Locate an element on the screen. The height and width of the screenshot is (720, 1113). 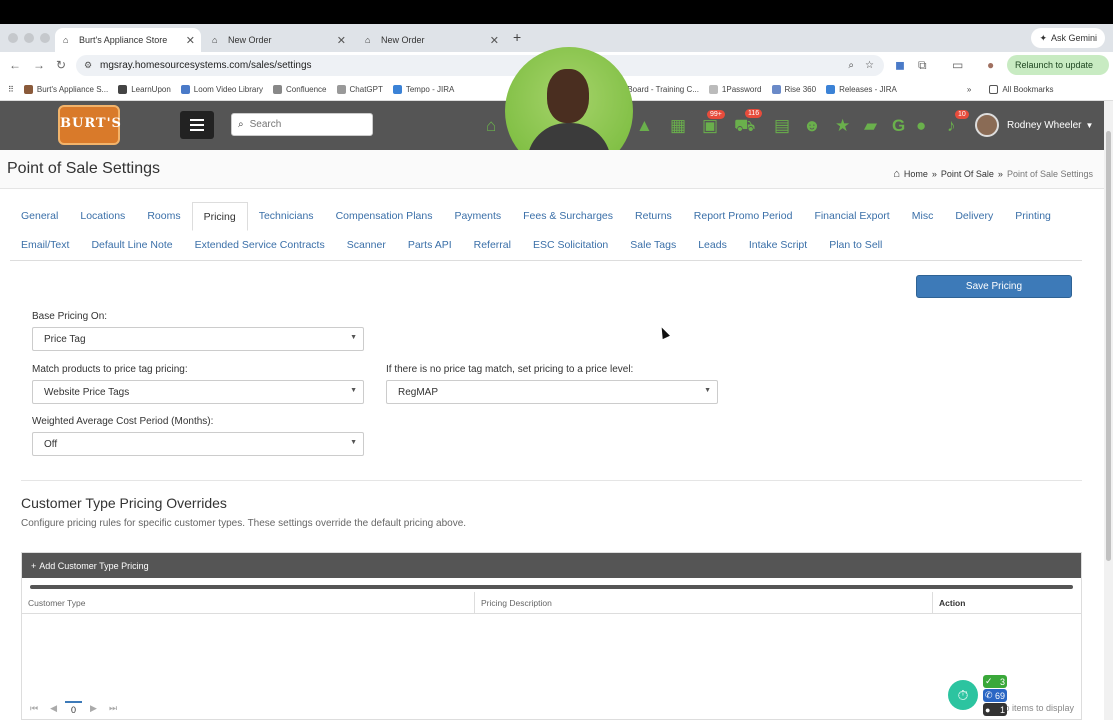
back-icon: ← is located at coordinates (15, 65).